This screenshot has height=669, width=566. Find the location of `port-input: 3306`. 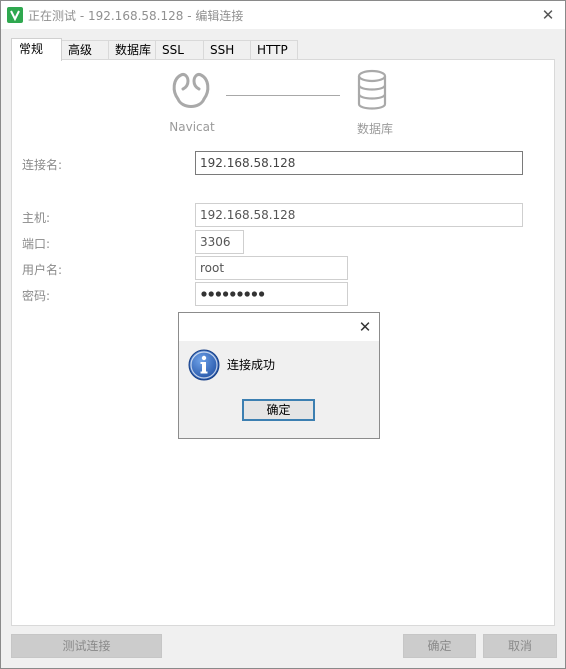

port-input: 3306 is located at coordinates (219, 242).